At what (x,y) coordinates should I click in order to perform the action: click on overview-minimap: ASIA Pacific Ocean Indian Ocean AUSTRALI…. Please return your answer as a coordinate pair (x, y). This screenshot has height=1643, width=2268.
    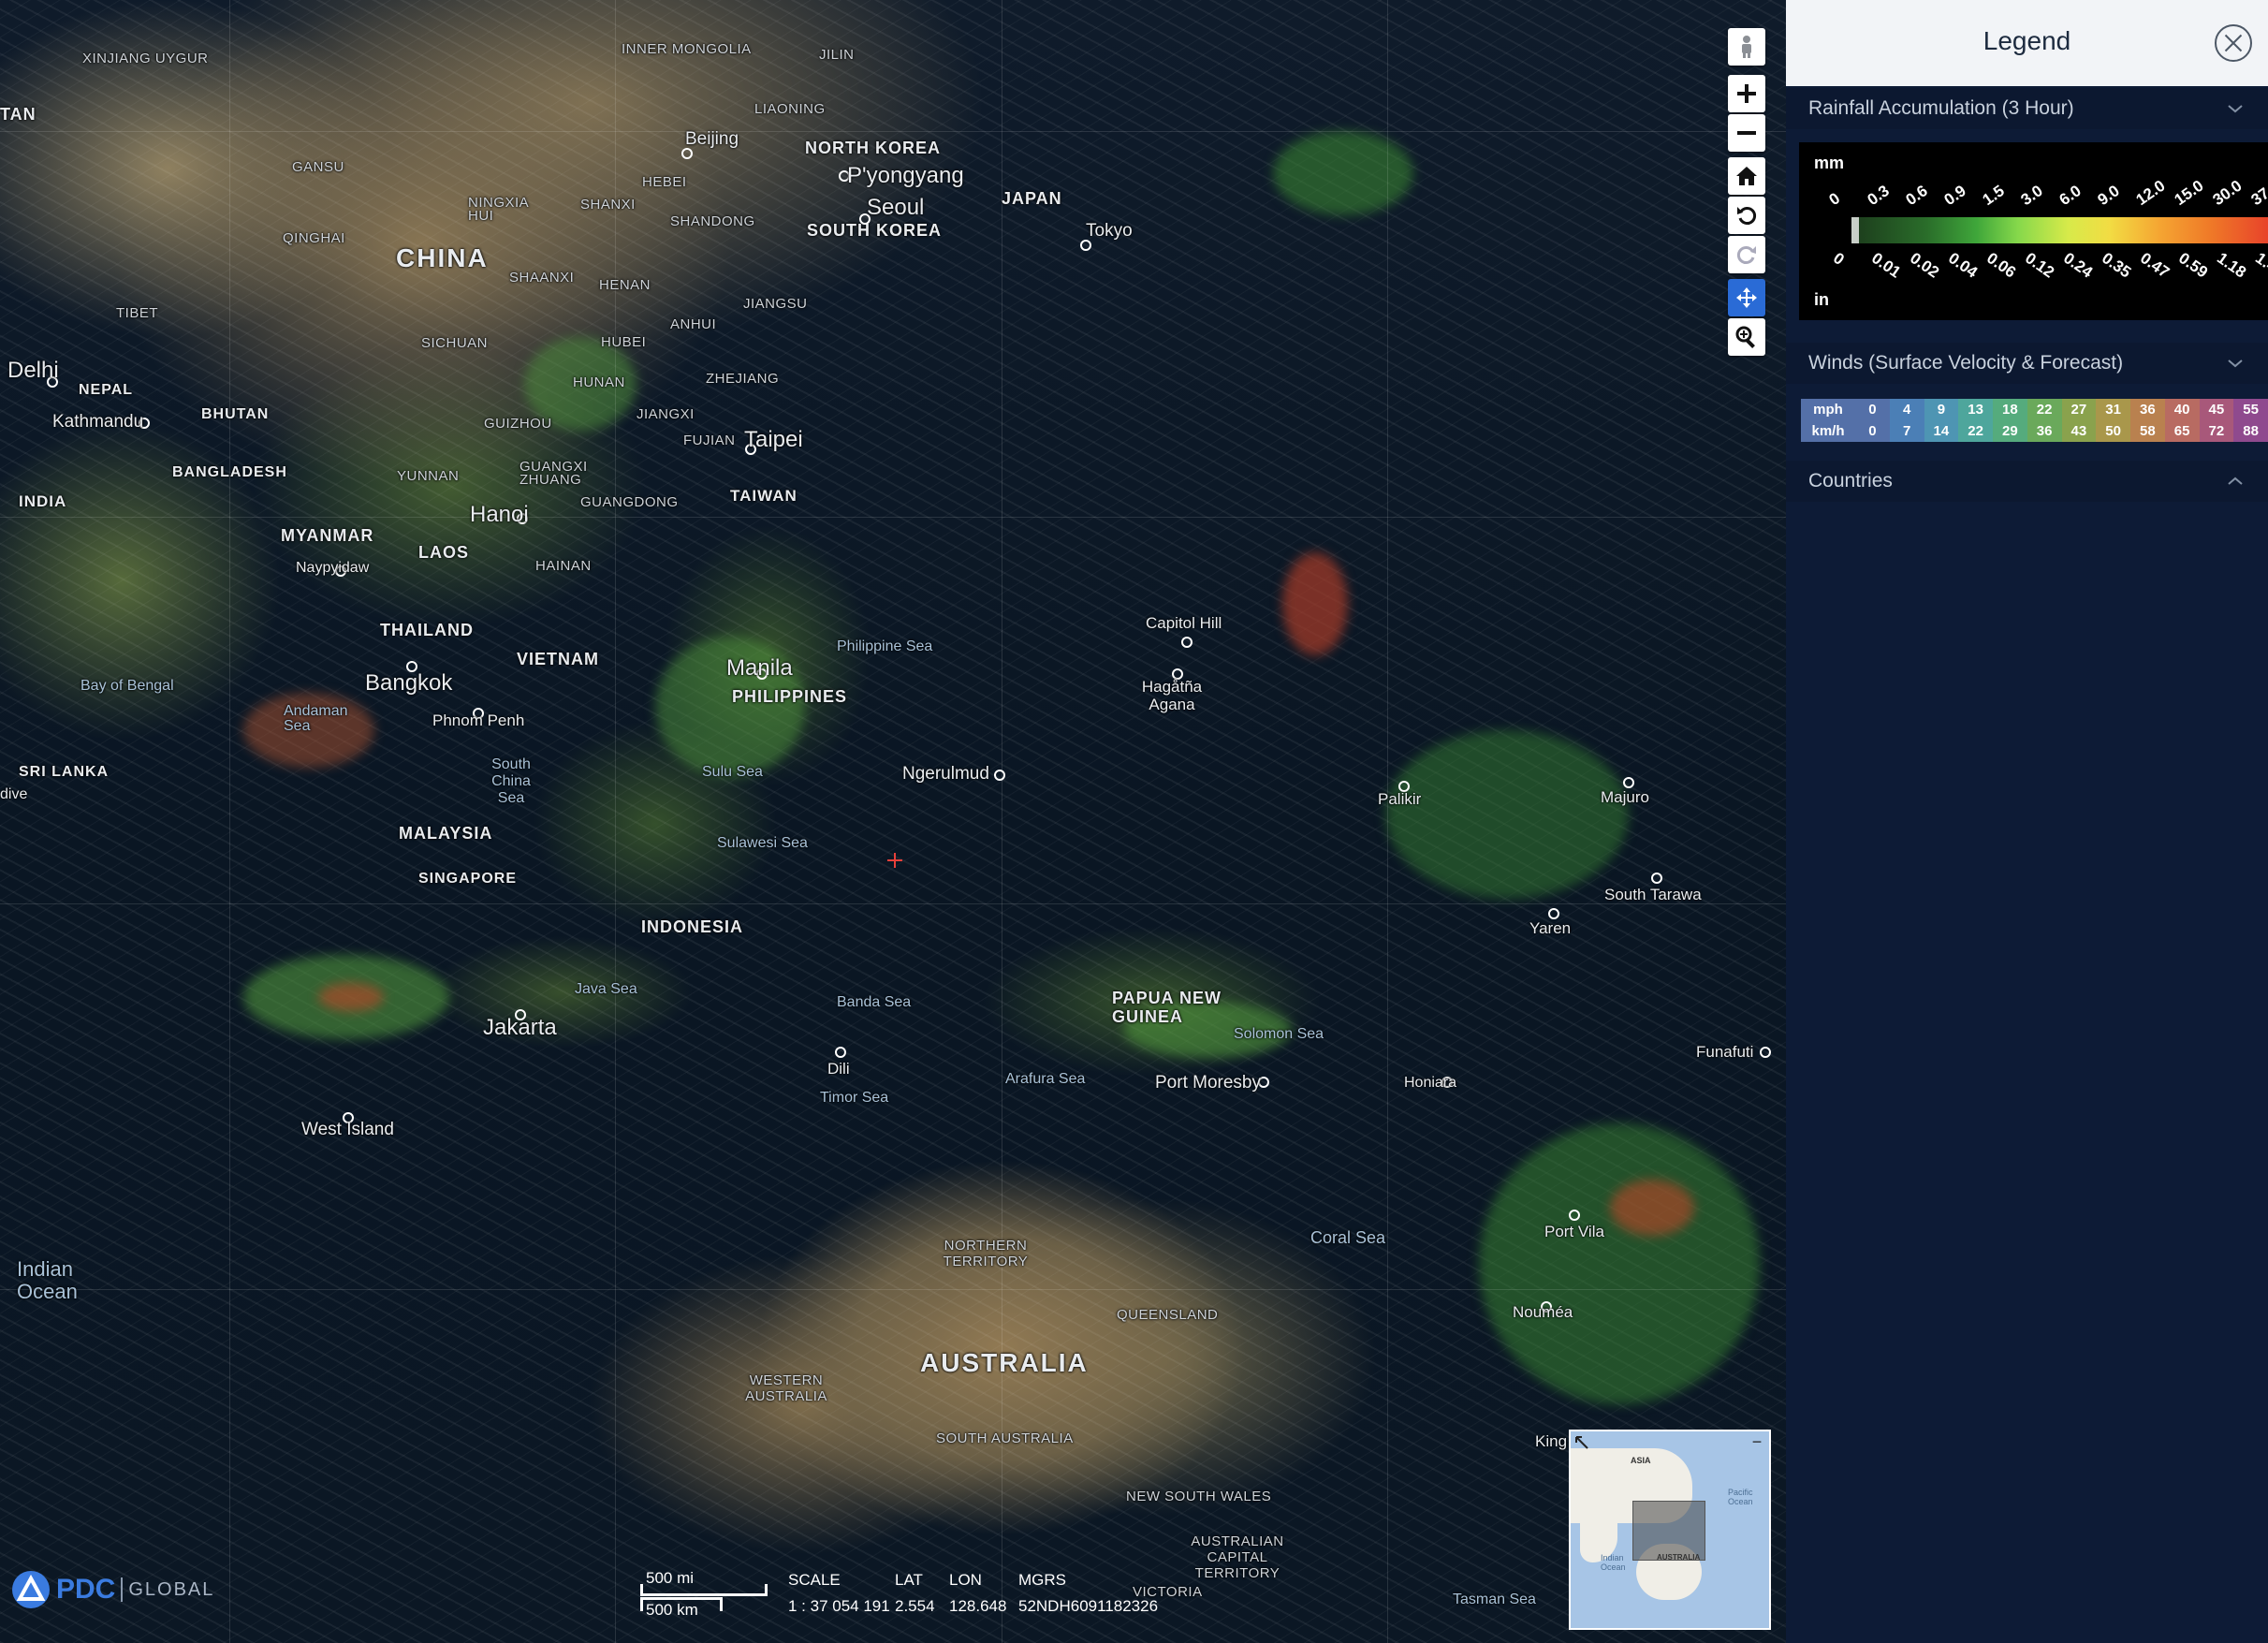
    Looking at the image, I should click on (1670, 1530).